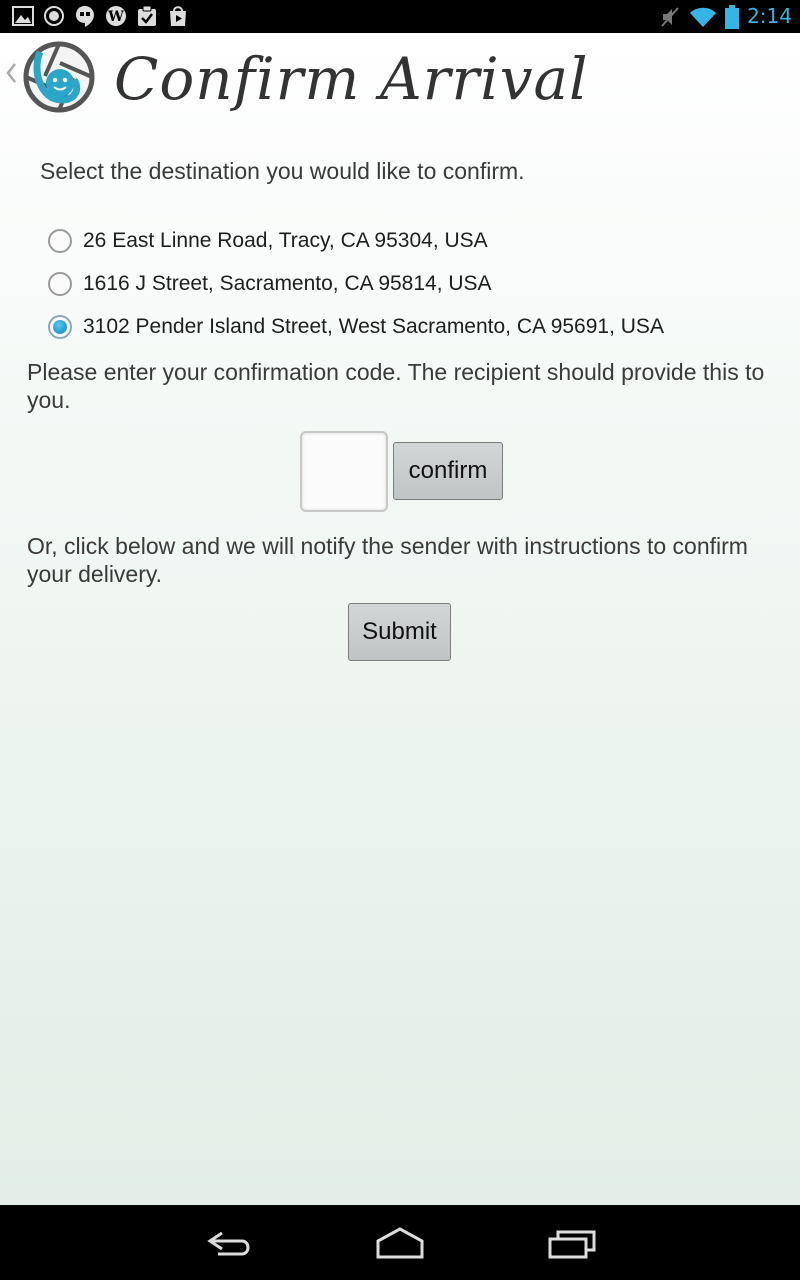  I want to click on muted-icon, so click(670, 16).